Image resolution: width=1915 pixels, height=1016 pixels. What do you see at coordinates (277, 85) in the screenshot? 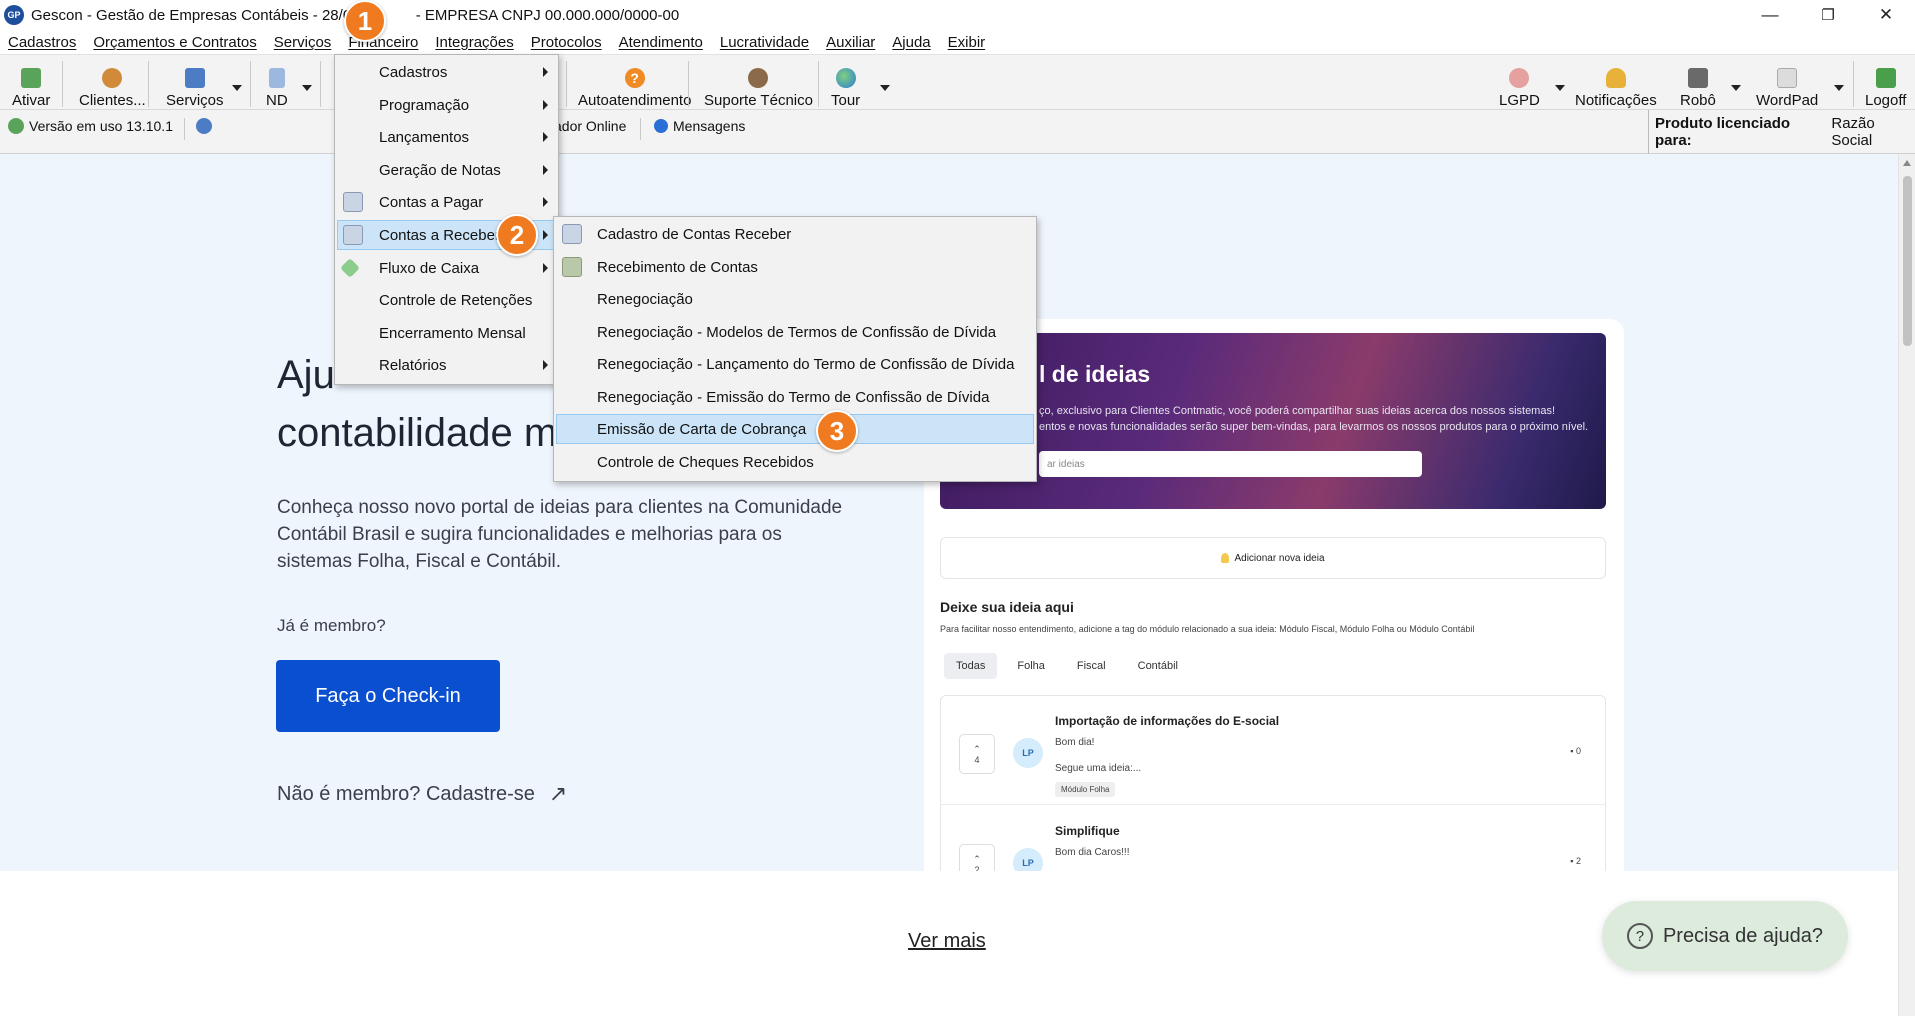
I see `nd-button: ND` at bounding box center [277, 85].